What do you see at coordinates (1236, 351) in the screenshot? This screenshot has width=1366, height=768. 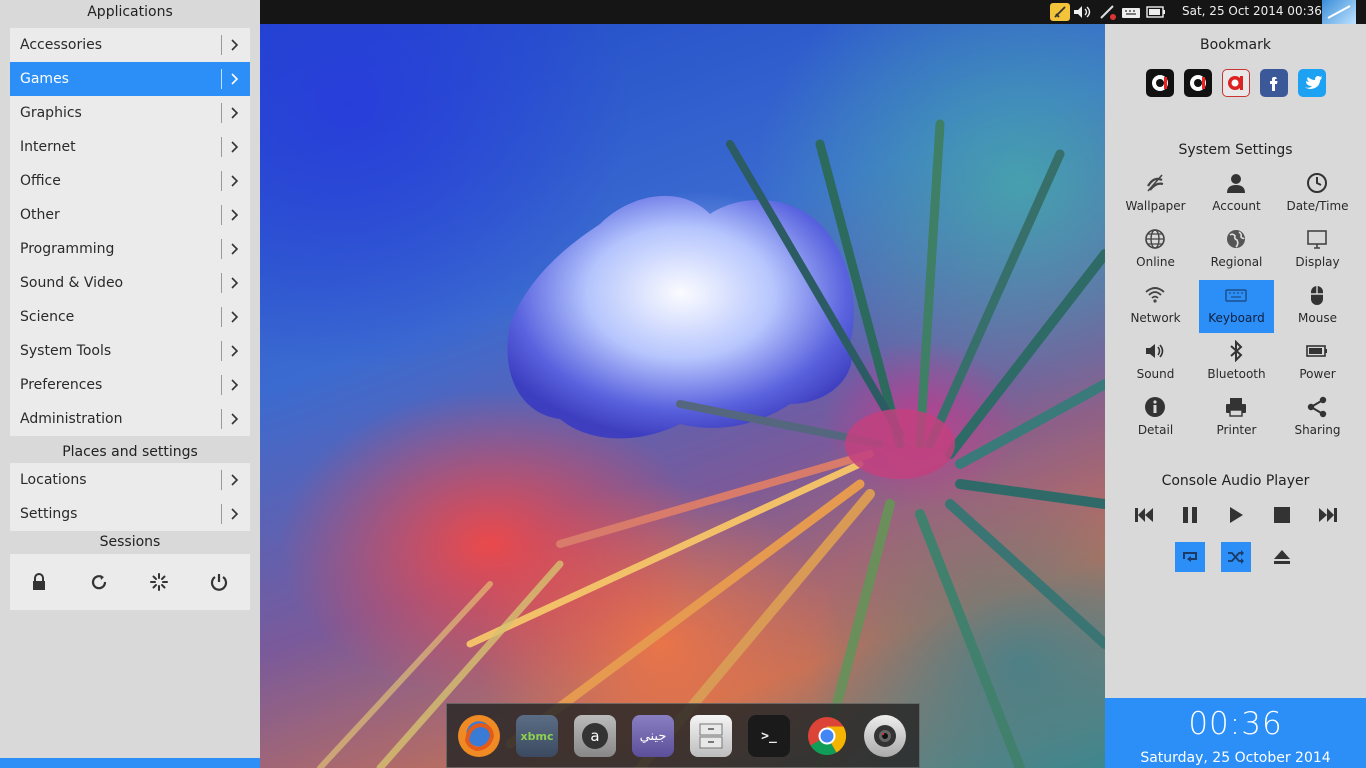 I see `bluetooth-icon` at bounding box center [1236, 351].